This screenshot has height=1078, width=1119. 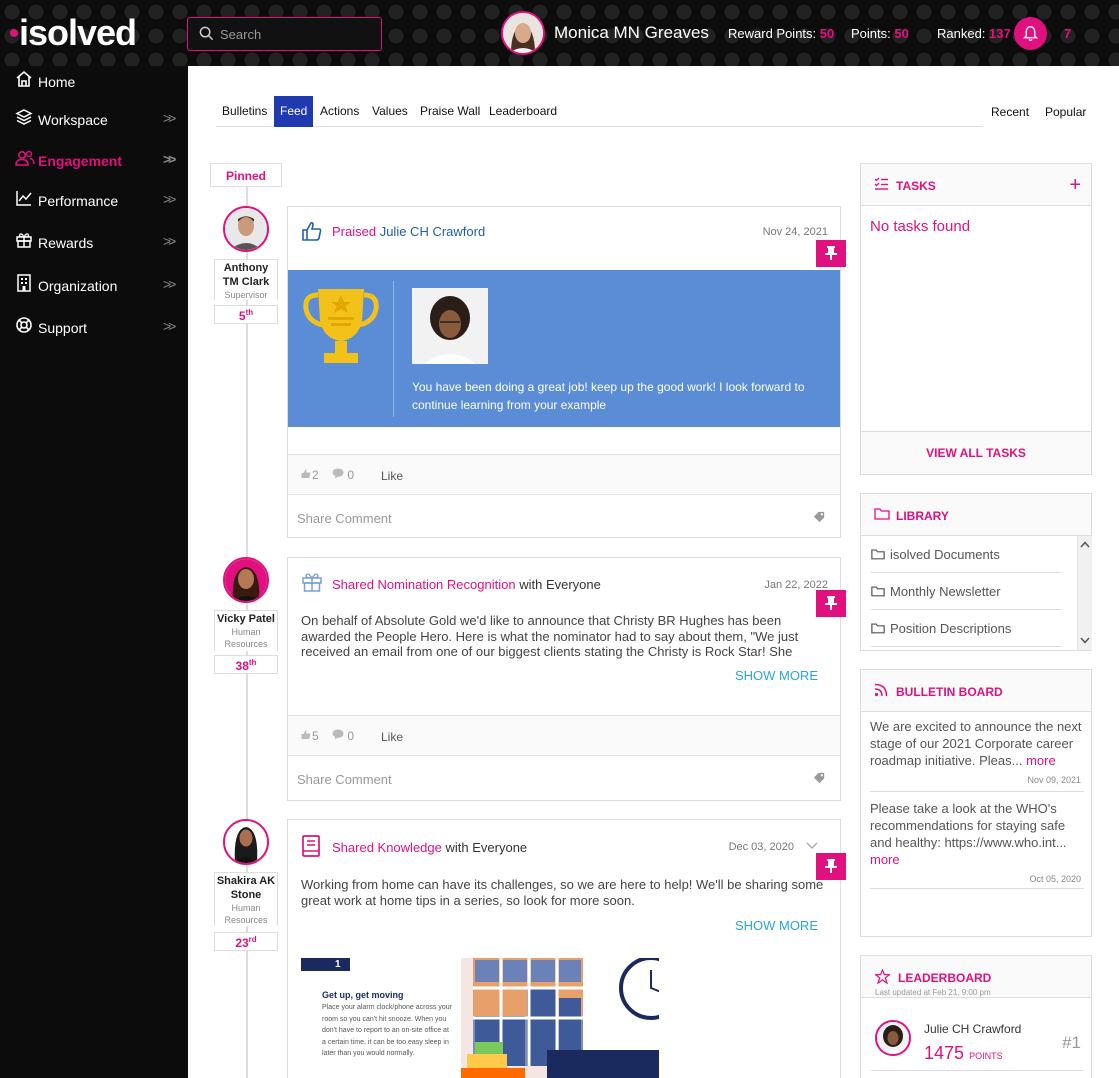 I want to click on library-item: Monthly Newsletter, so click(x=966, y=591).